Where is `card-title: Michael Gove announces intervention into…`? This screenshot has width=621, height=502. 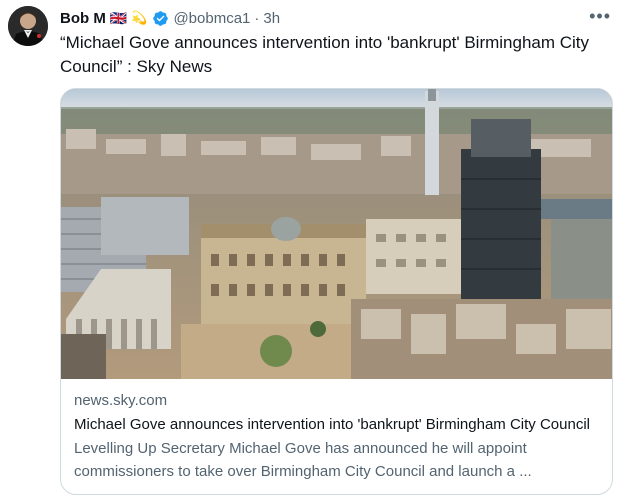
card-title: Michael Gove announces intervention into… is located at coordinates (332, 424).